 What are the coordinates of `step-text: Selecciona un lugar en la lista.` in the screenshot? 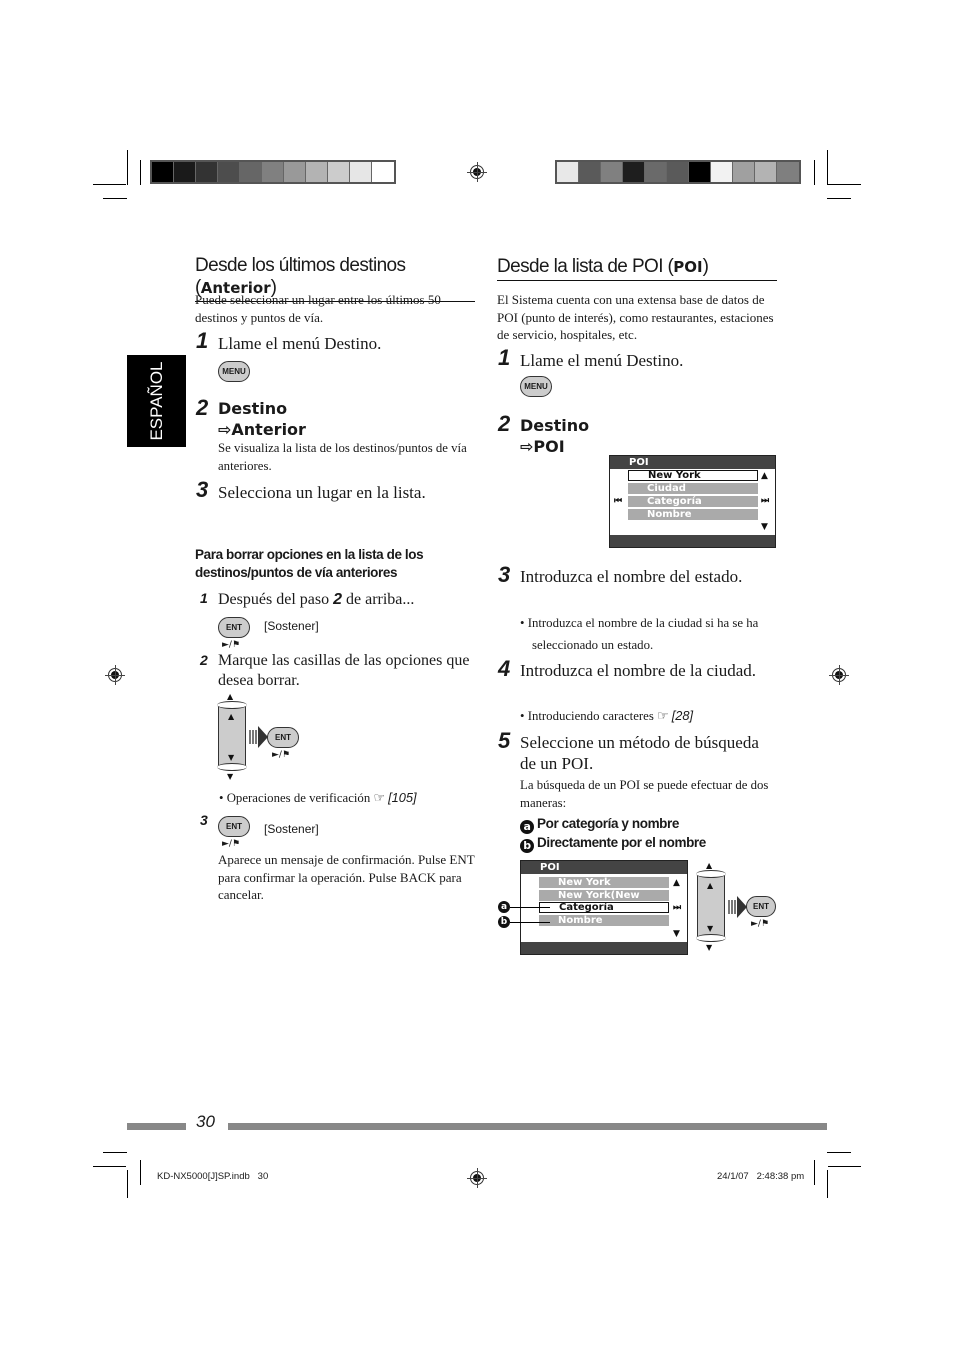 It's located at (322, 492).